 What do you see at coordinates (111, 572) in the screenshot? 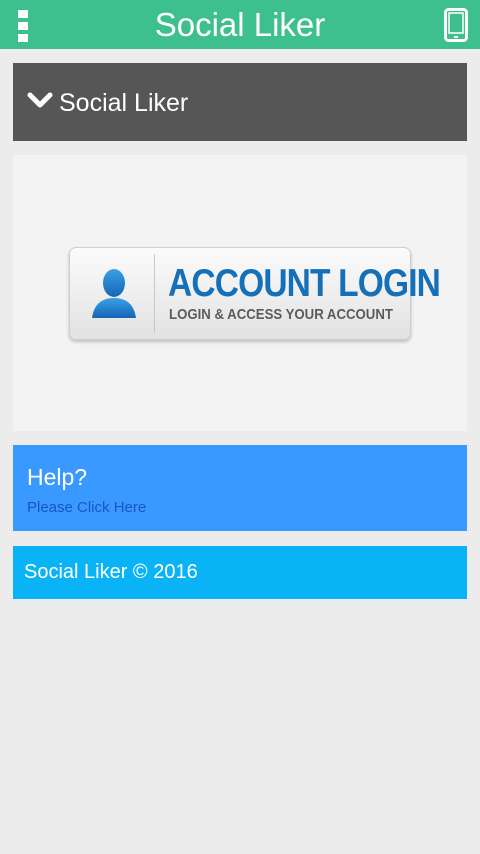
I see `footer-copyright: Social Liker © 2016` at bounding box center [111, 572].